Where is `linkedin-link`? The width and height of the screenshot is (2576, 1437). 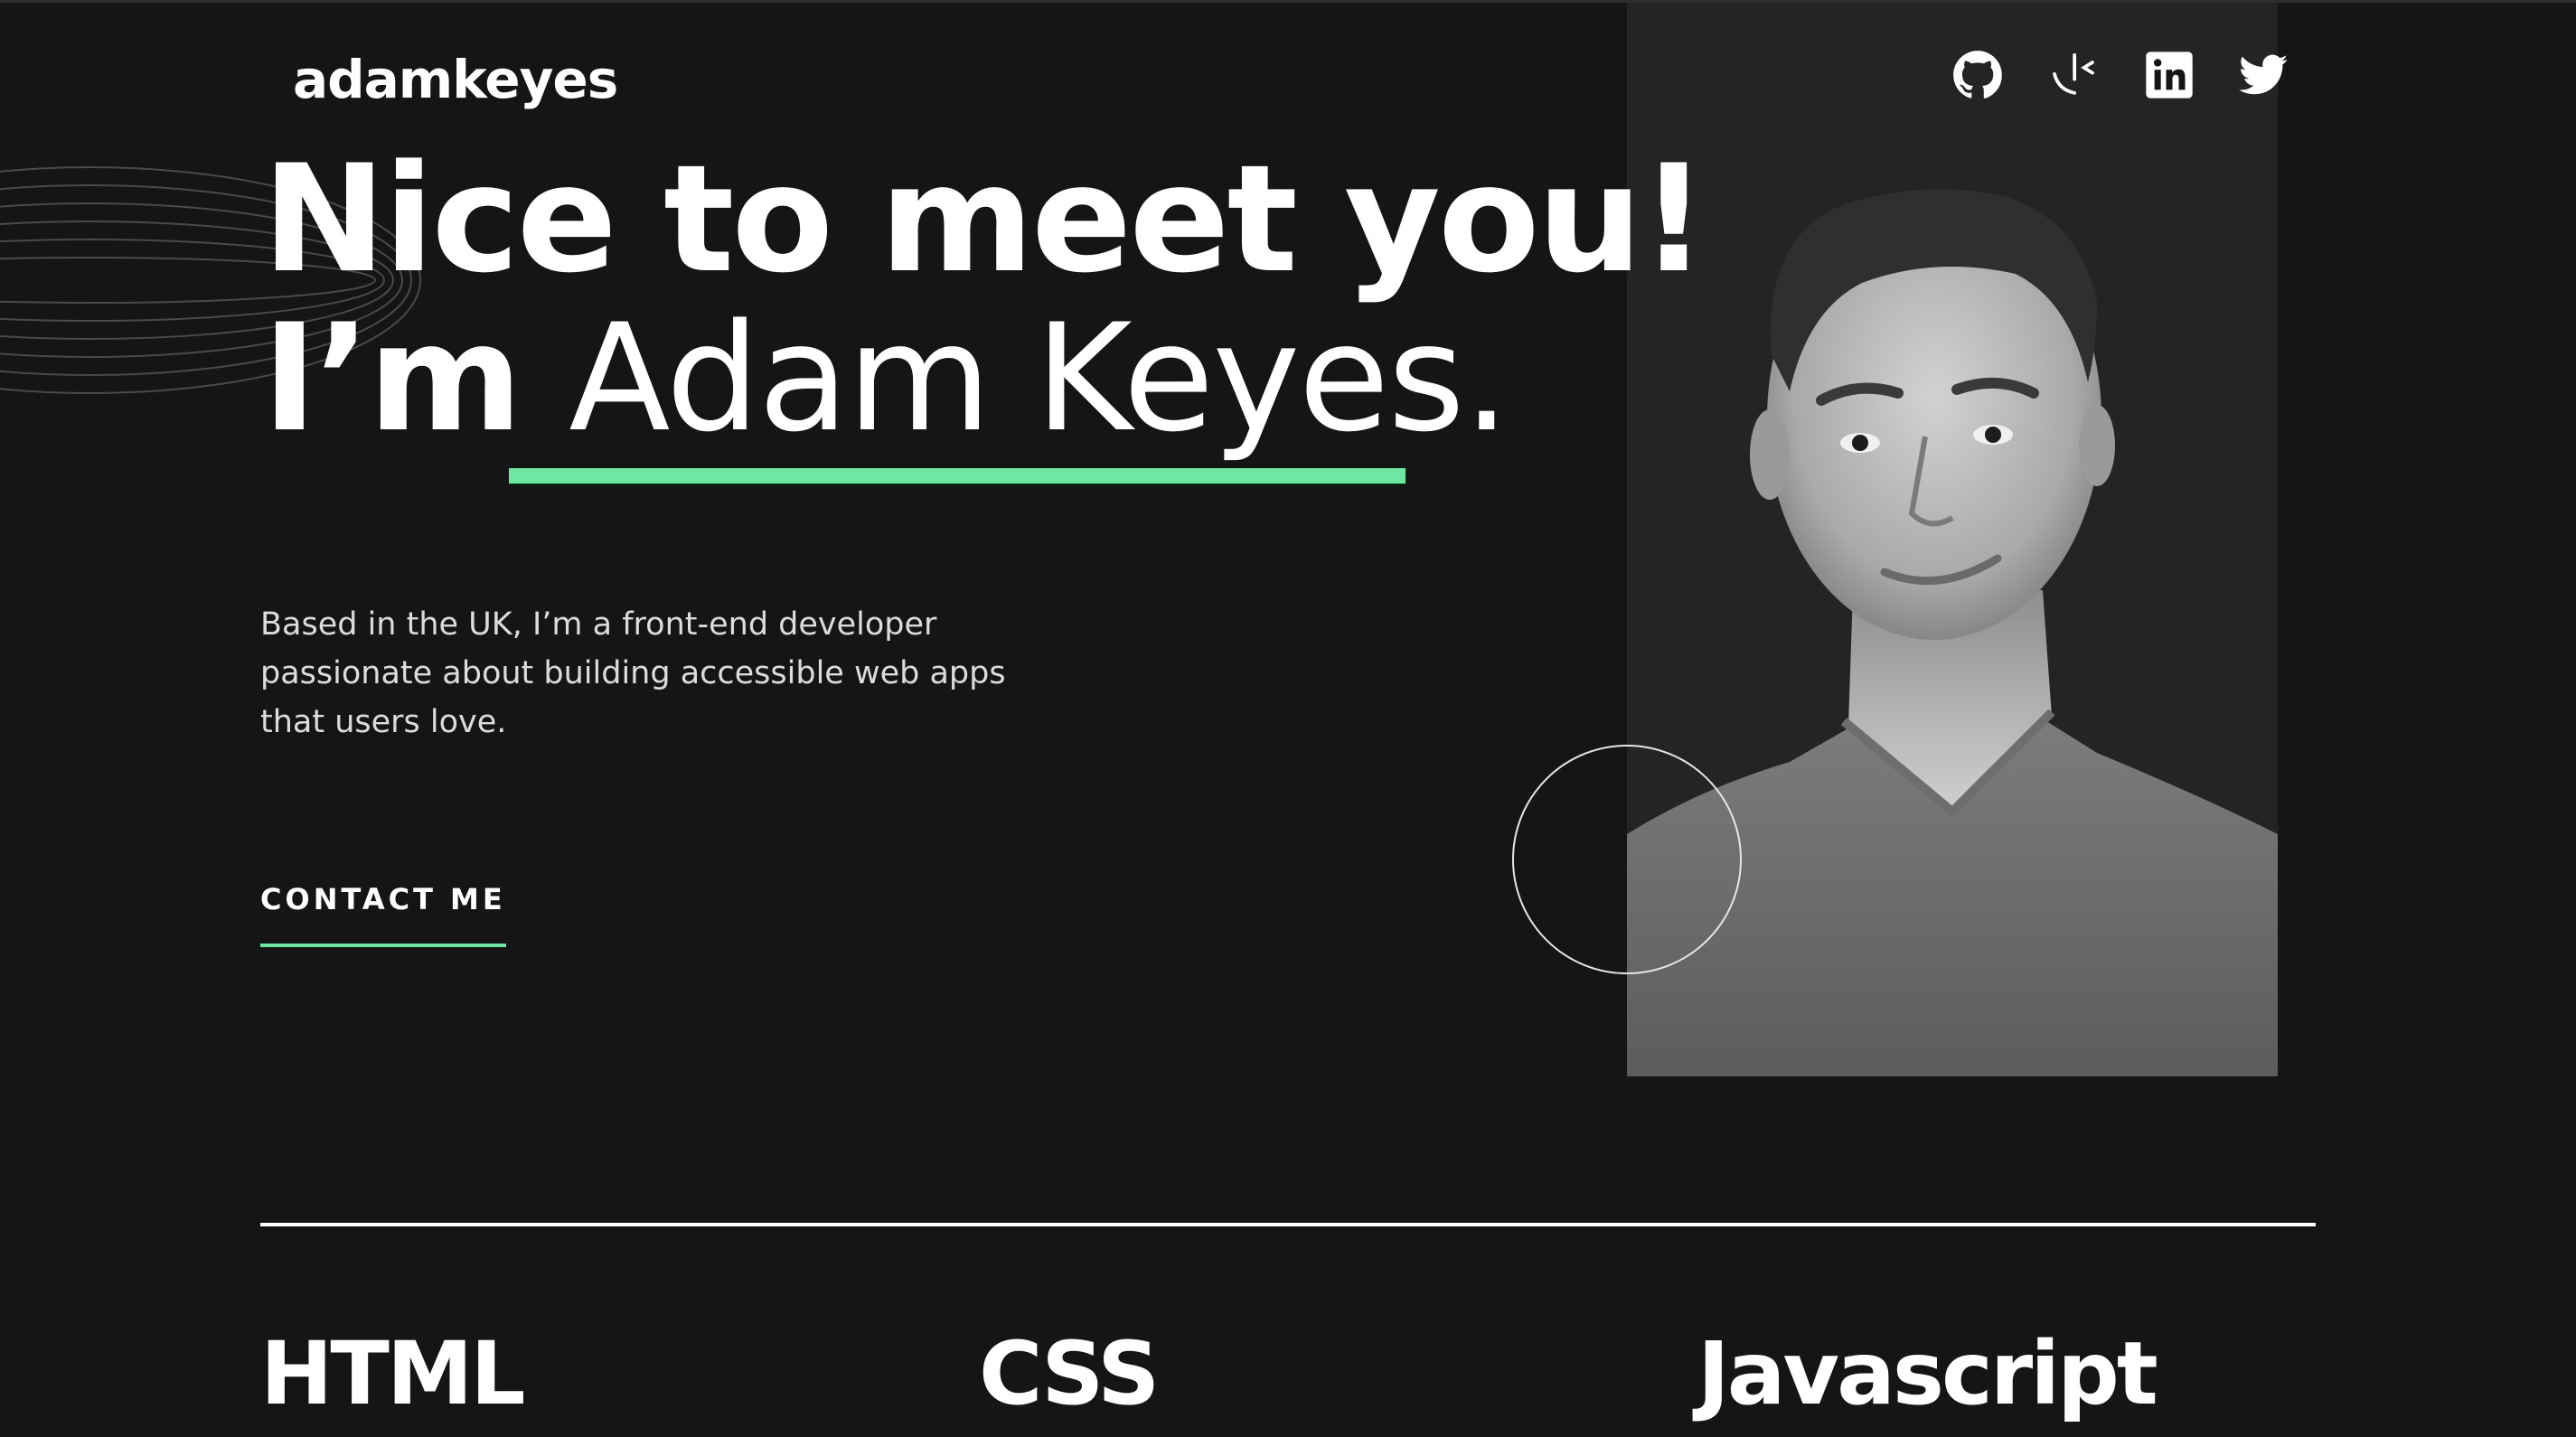 linkedin-link is located at coordinates (2169, 75).